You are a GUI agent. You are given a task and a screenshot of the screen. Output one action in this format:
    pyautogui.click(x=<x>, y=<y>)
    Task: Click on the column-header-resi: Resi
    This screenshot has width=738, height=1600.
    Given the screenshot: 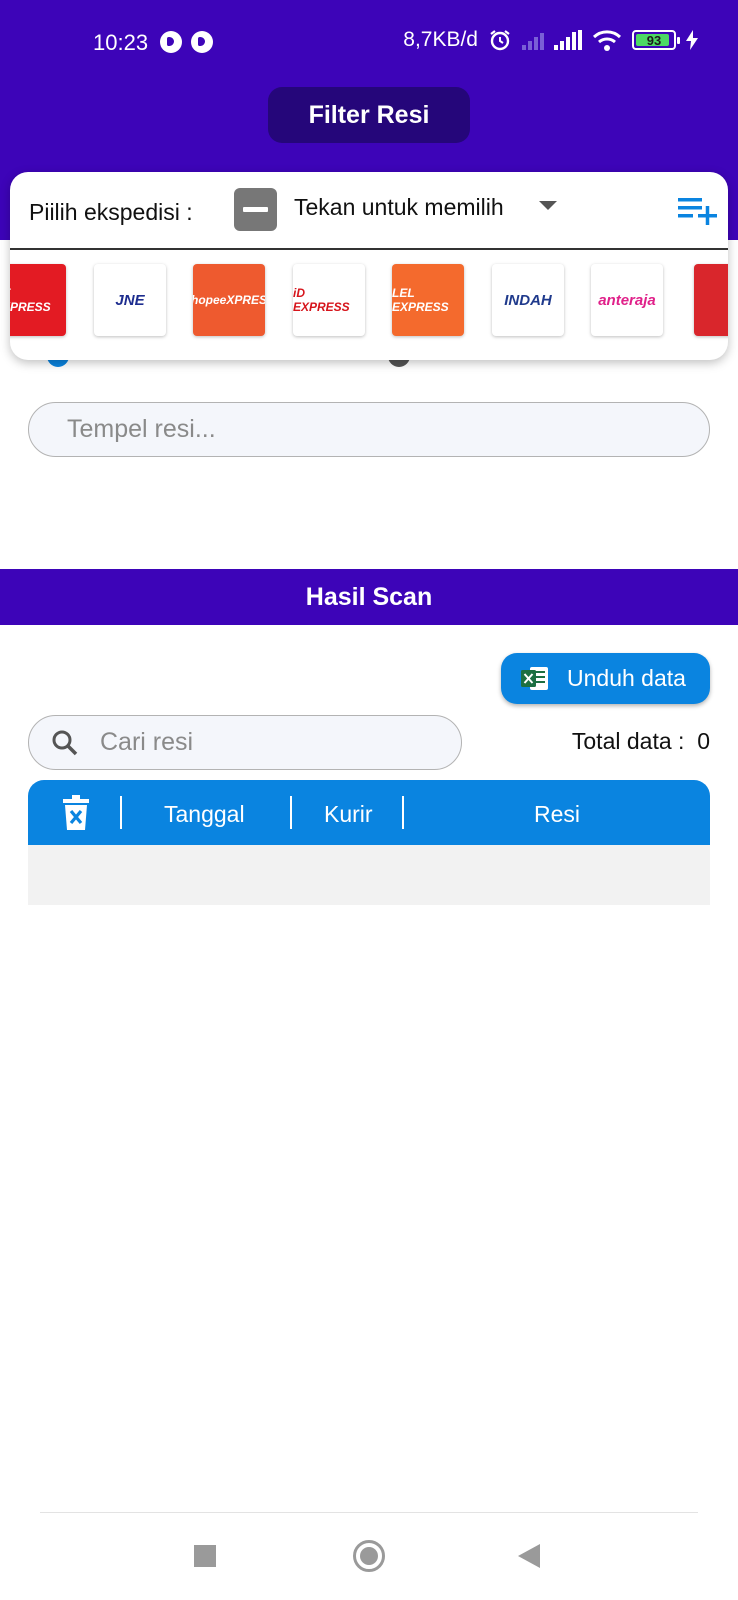 What is the action you would take?
    pyautogui.click(x=557, y=814)
    